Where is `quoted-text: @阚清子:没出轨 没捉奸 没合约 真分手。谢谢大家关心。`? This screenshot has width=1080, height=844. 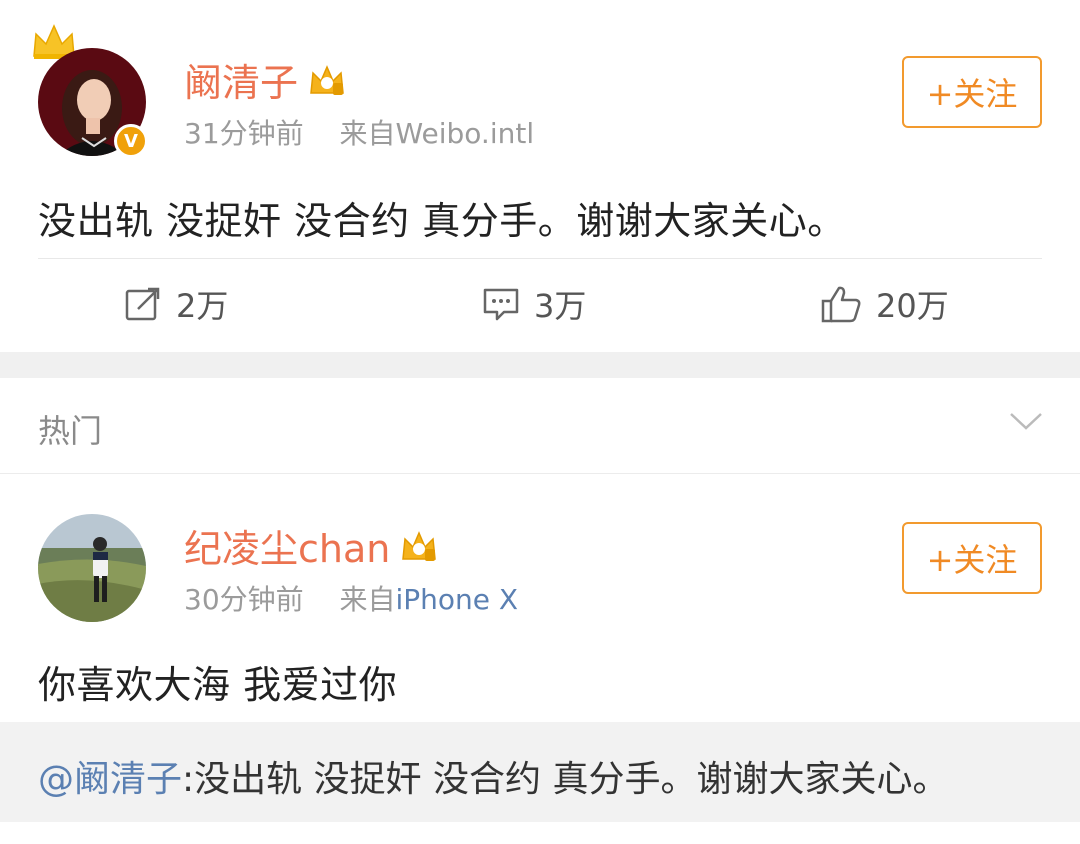 quoted-text: @阚清子:没出轨 没捉奸 没合约 真分手。谢谢大家关心。 is located at coordinates (493, 776).